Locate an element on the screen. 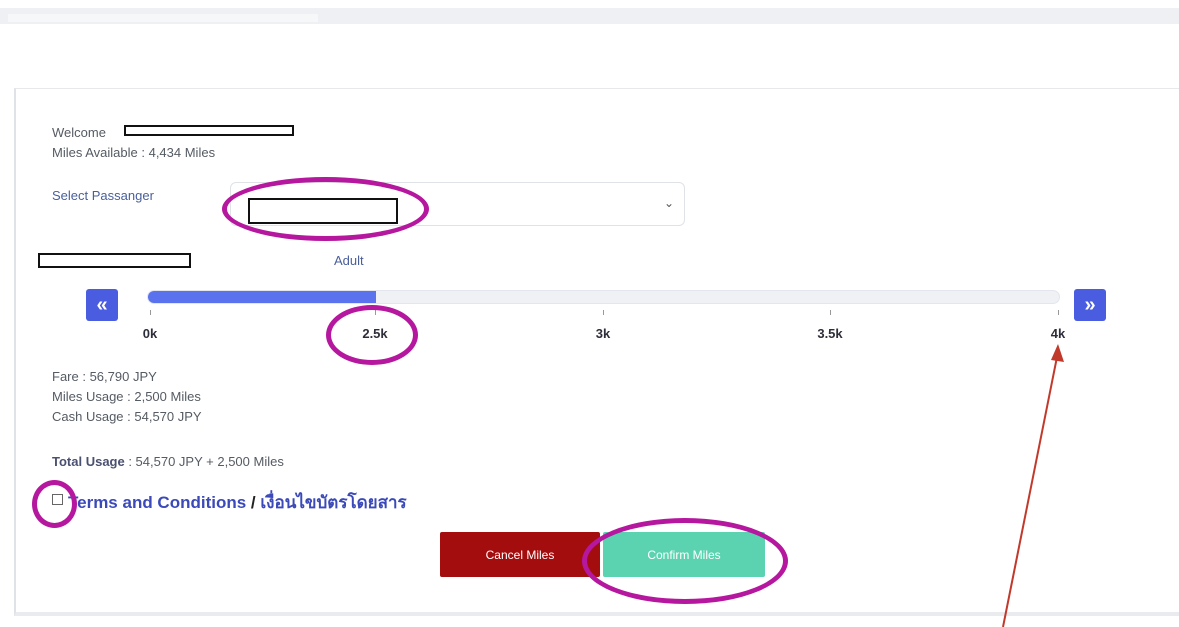 This screenshot has width=1179, height=627. top-bar-tab is located at coordinates (163, 18).